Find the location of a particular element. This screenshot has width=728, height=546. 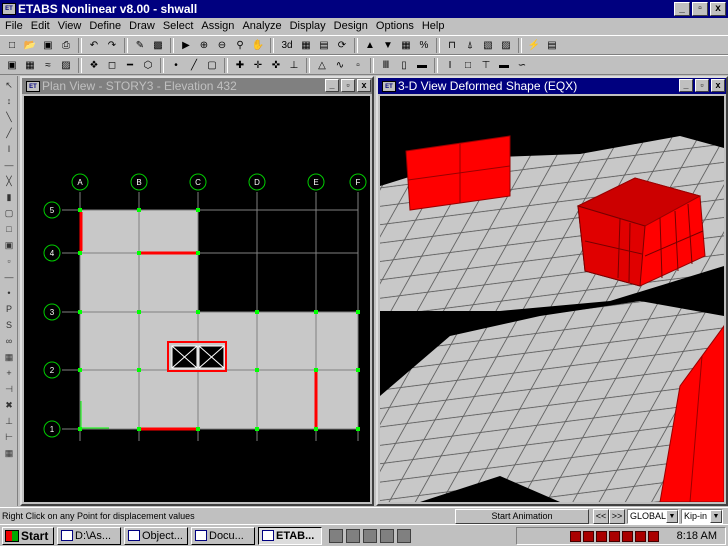

pan-icon: ✋ is located at coordinates (258, 45).